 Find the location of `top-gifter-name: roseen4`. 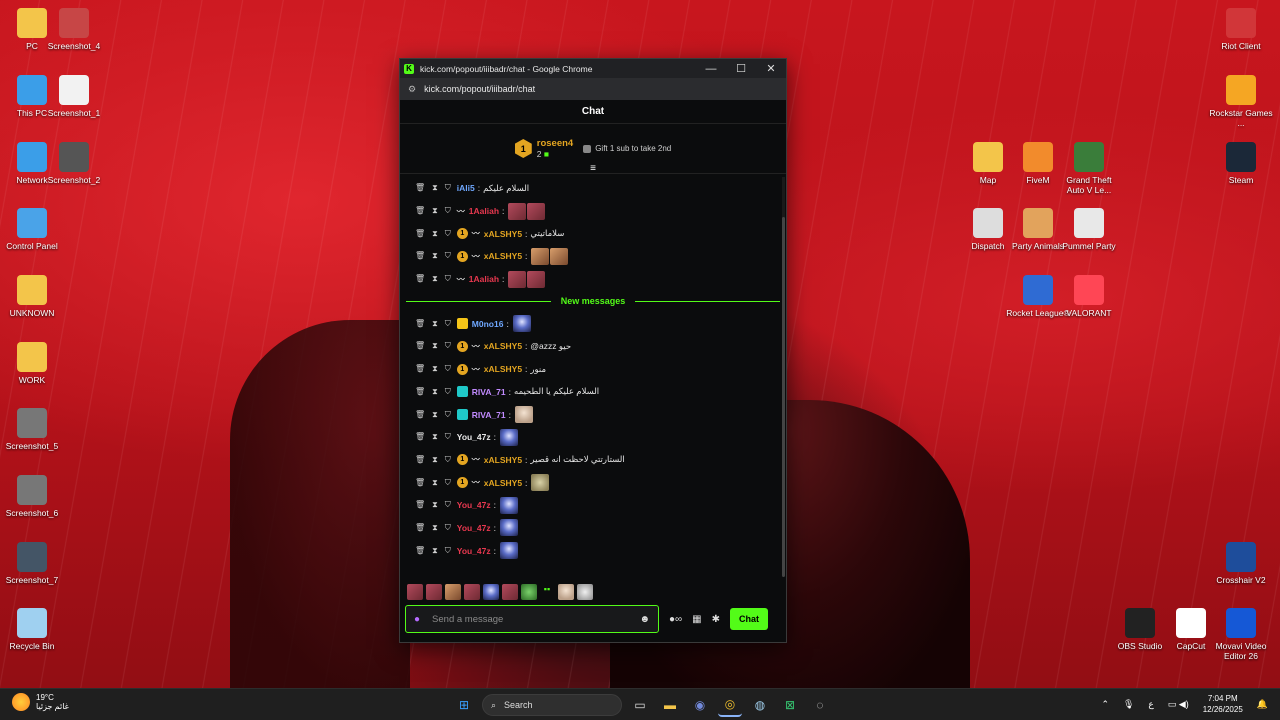

top-gifter-name: roseen4 is located at coordinates (555, 143).